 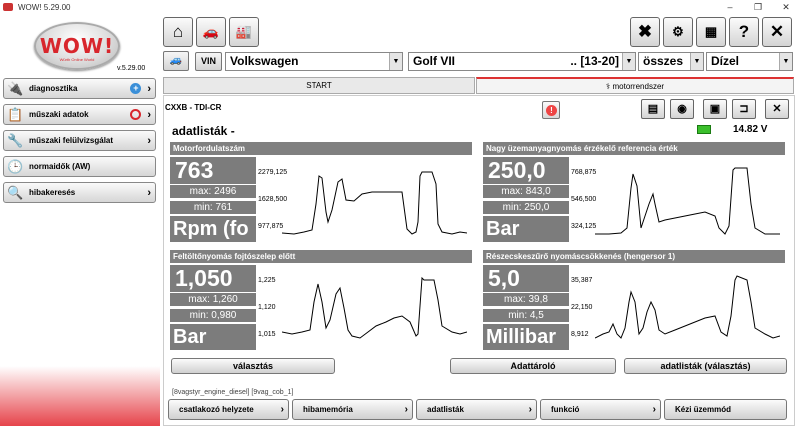 I want to click on tools-button: ✖, so click(x=645, y=32).